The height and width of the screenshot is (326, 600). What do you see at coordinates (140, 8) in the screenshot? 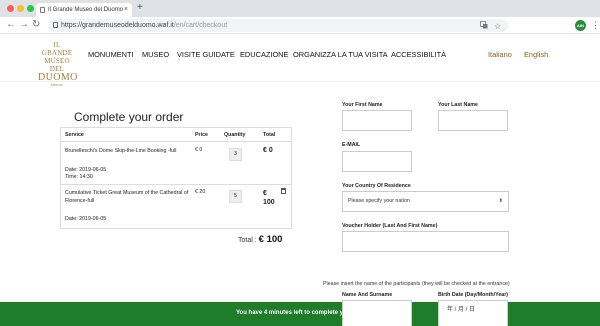
I see `new-tab-button: +` at bounding box center [140, 8].